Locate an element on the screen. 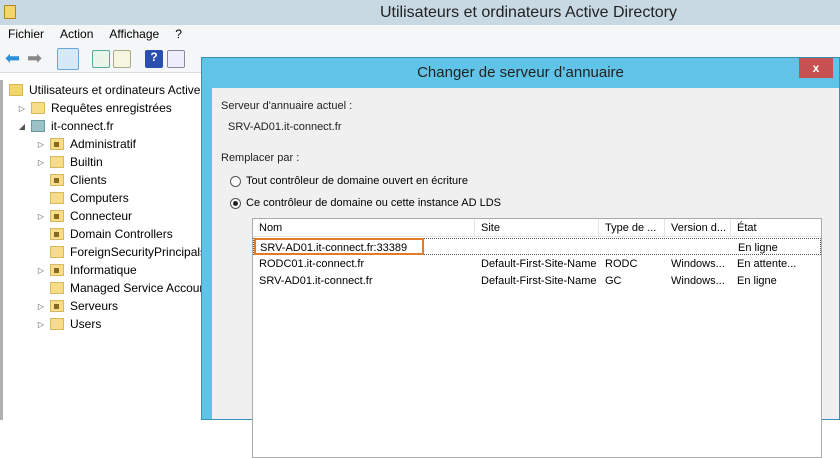 This screenshot has height=458, width=840. tree-item: Clients is located at coordinates (71, 180).